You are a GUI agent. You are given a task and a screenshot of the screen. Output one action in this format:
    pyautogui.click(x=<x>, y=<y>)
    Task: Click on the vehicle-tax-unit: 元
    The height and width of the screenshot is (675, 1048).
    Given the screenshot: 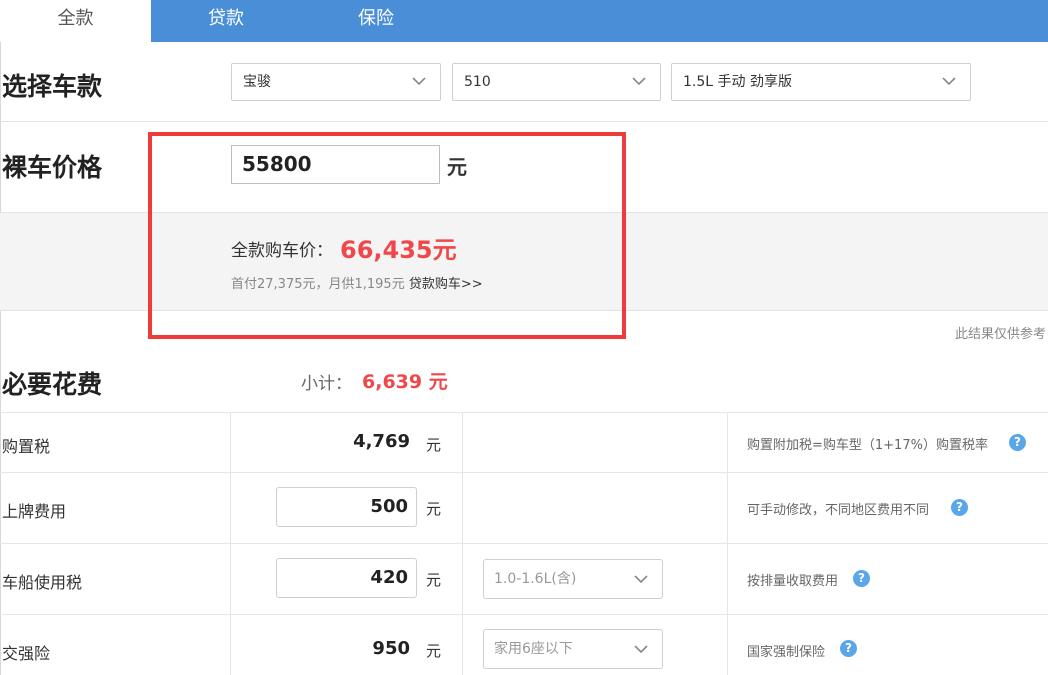 What is the action you would take?
    pyautogui.click(x=434, y=580)
    